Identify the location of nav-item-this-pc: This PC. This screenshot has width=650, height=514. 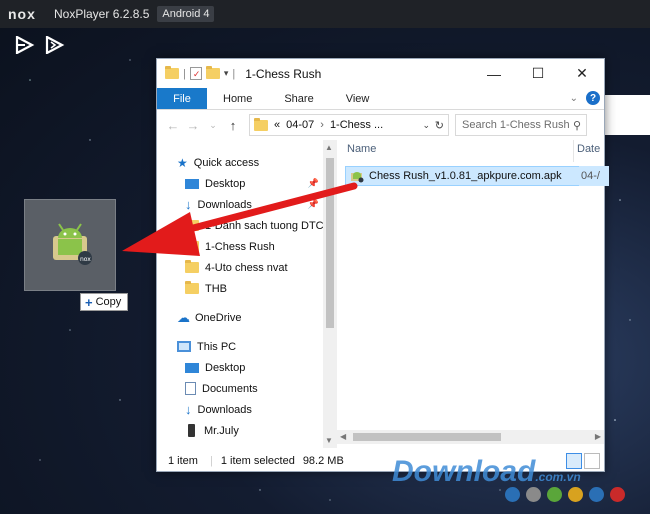
(257, 346).